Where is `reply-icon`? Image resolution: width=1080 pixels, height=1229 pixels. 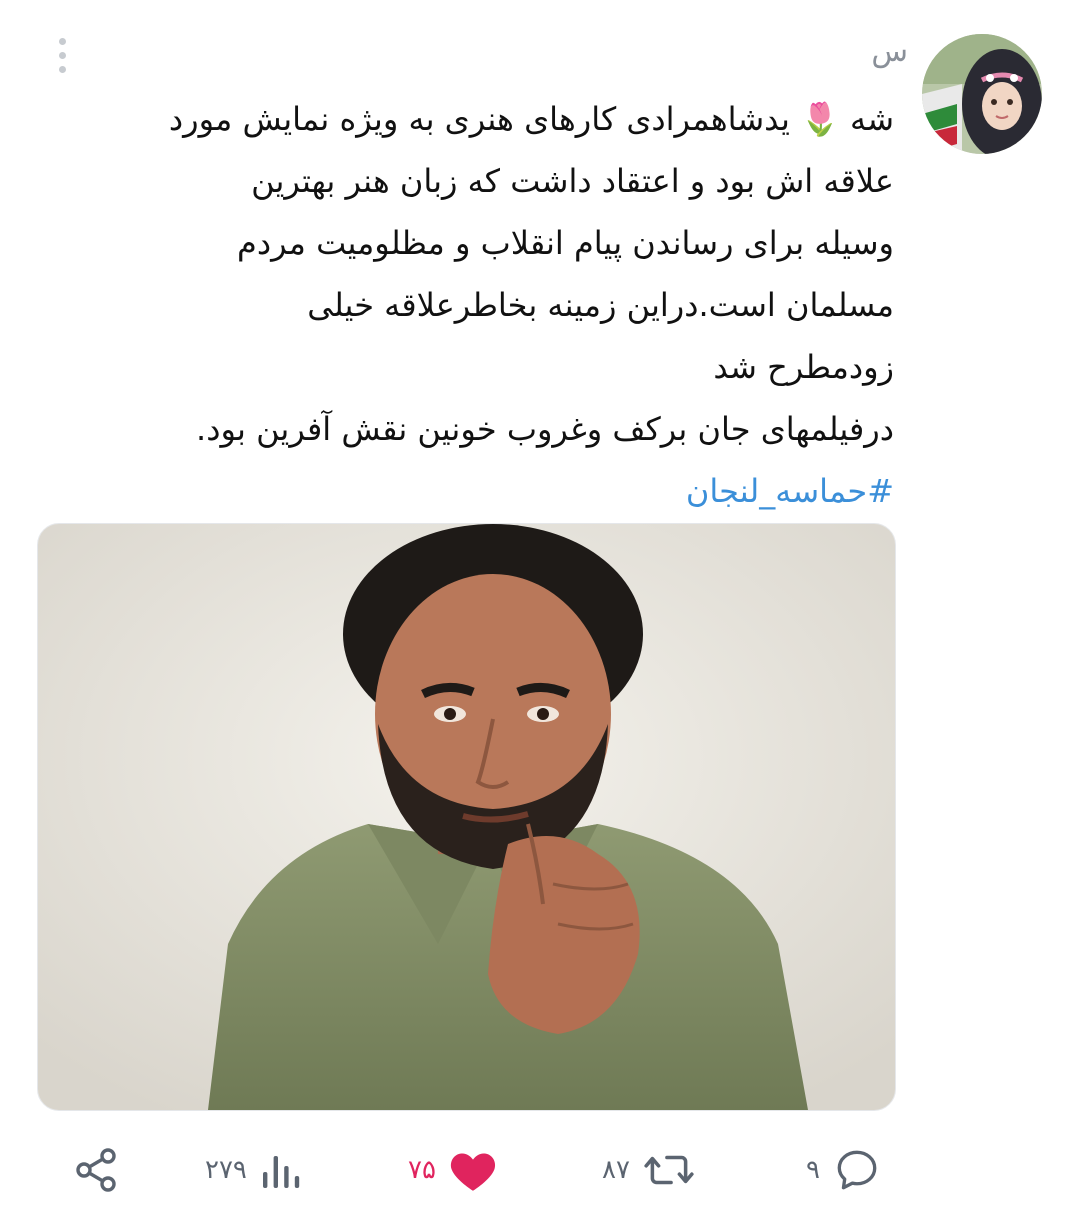 reply-icon is located at coordinates (857, 1170).